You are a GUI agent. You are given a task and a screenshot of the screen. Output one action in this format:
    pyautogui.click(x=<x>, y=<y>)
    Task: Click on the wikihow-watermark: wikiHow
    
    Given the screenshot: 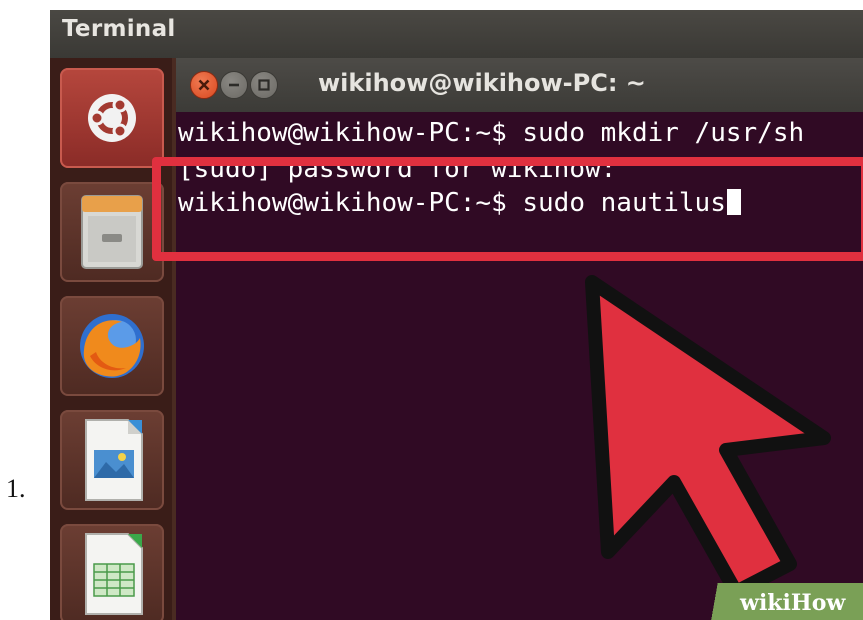 What is the action you would take?
    pyautogui.click(x=792, y=603)
    